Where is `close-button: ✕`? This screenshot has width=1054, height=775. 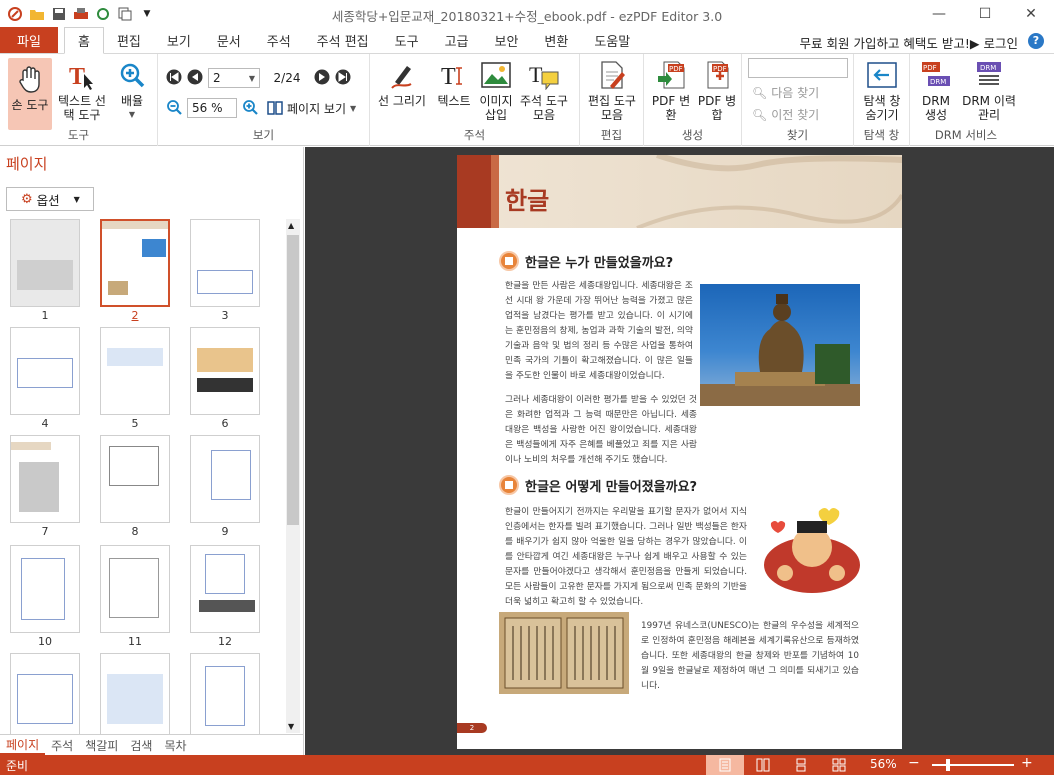 close-button: ✕ is located at coordinates (1031, 14).